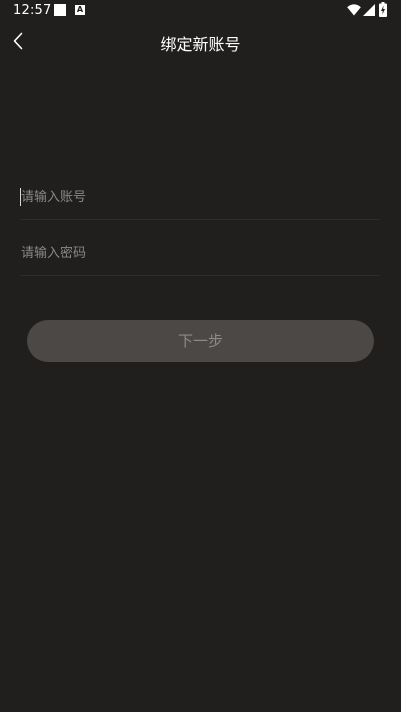 Image resolution: width=401 pixels, height=712 pixels. Describe the element at coordinates (200, 11) in the screenshot. I see `status-bar: 12:57 A` at that location.